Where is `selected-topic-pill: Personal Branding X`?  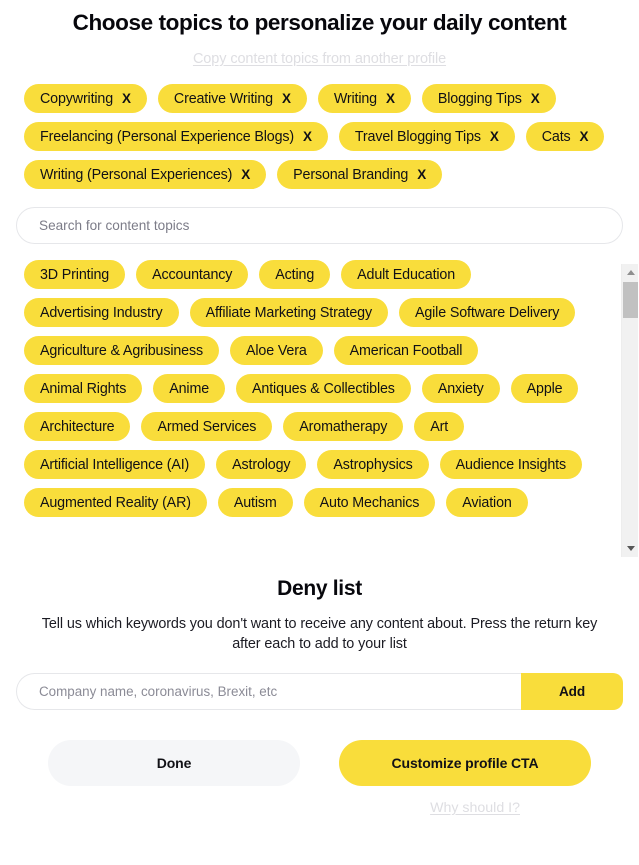 selected-topic-pill: Personal Branding X is located at coordinates (360, 174).